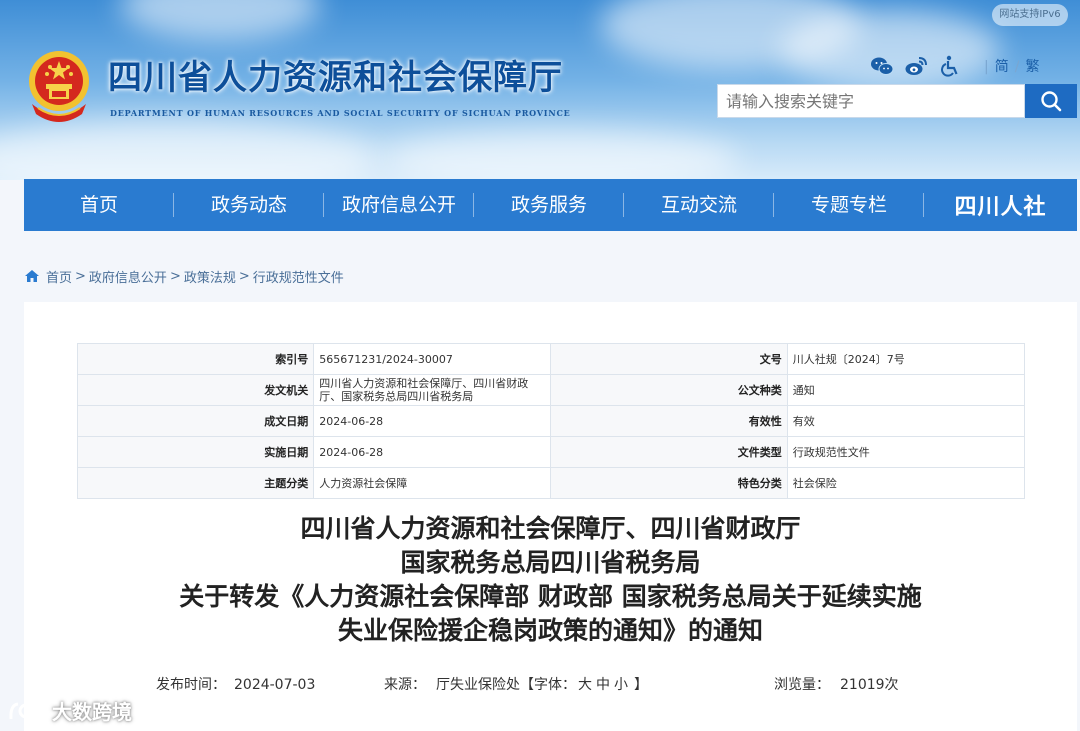  I want to click on document-title-line: 失业保险援企稳岗政策的通知》的通知, so click(550, 630).